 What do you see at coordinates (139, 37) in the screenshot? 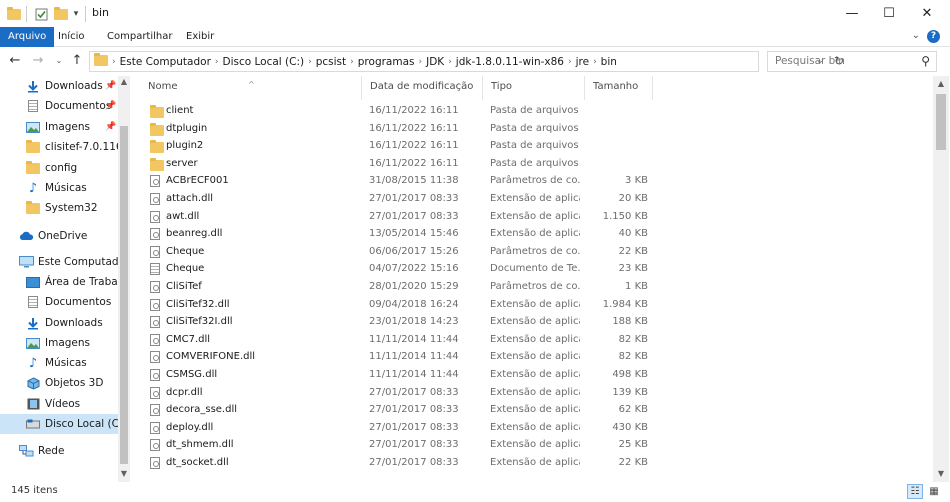
I see `tab-compartilhar: Compartilhar` at bounding box center [139, 37].